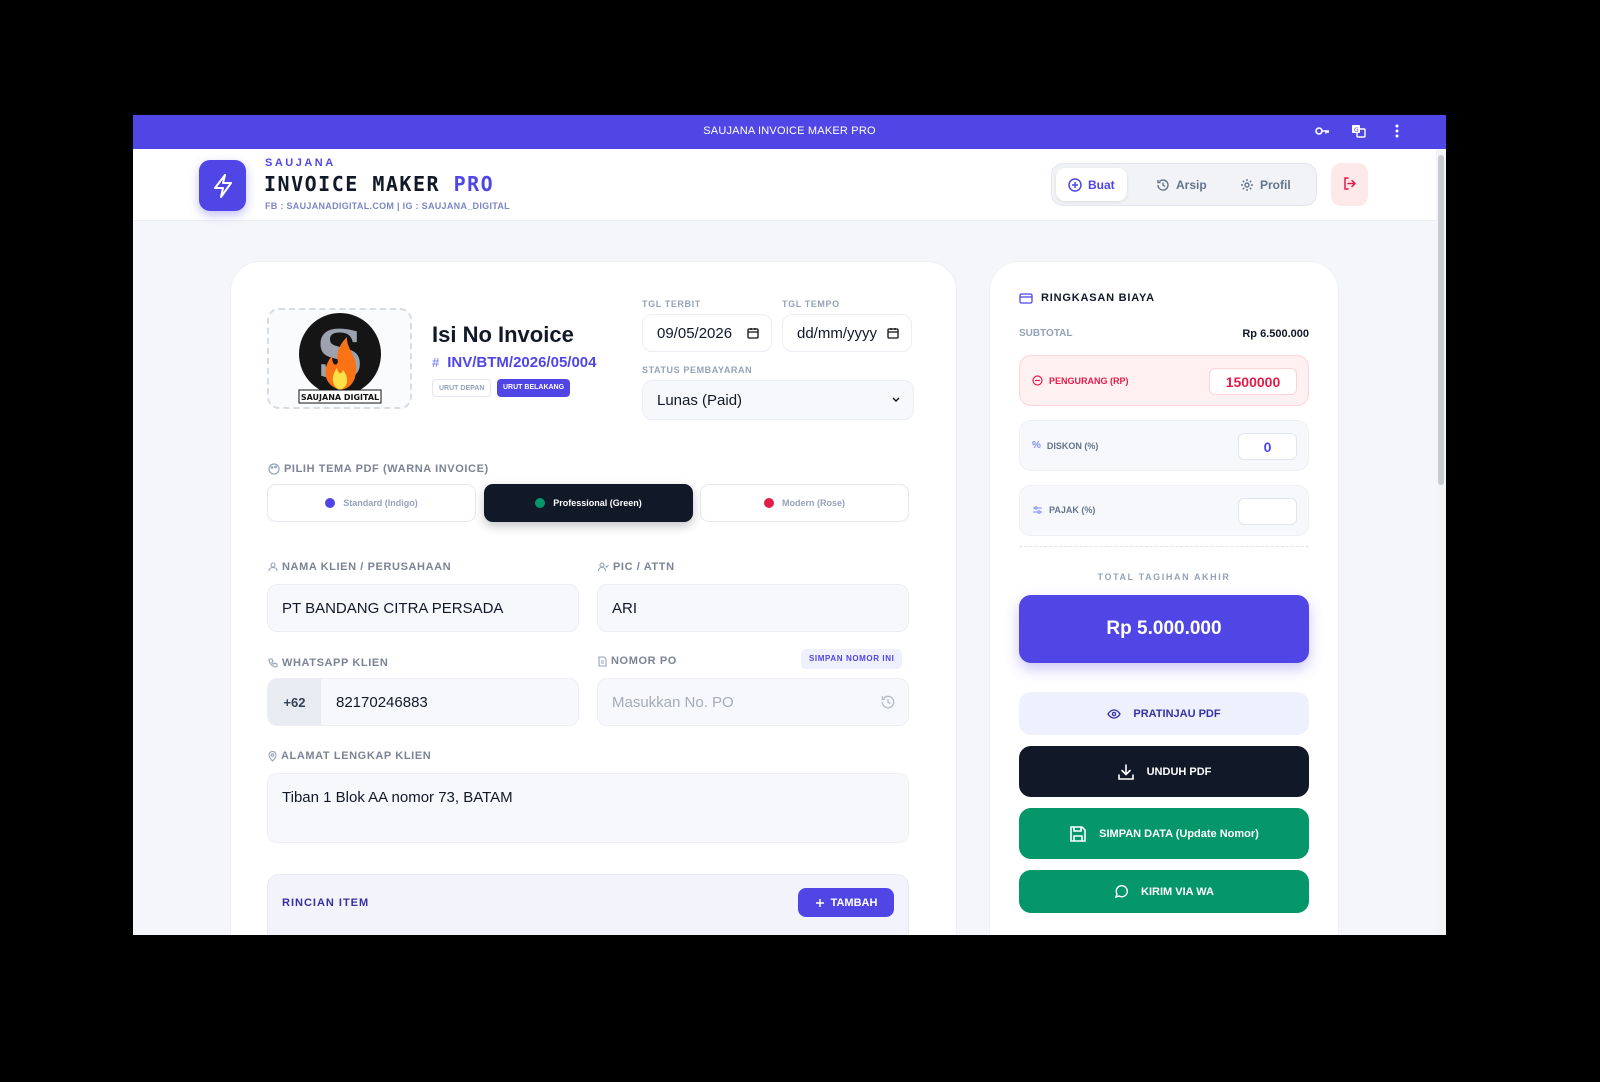 The width and height of the screenshot is (1600, 1082). I want to click on total-label: TOTAL TAGIHAN AKHIR, so click(1164, 577).